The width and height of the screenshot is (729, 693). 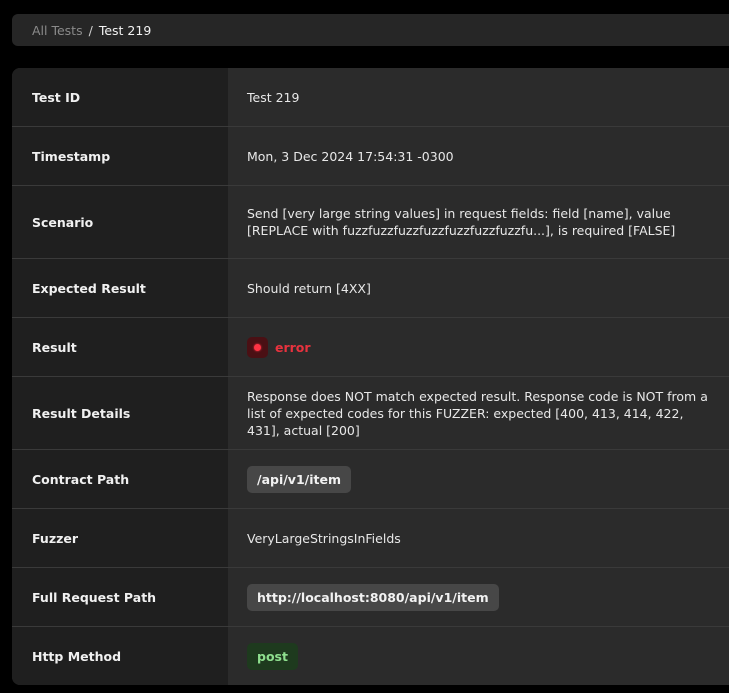 I want to click on result-details-label: Result Details, so click(x=120, y=413).